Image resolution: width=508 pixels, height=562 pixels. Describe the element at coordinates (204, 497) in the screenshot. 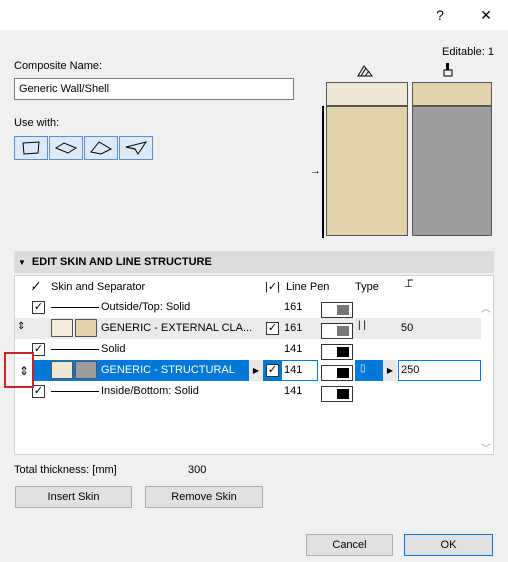

I see `remove-skin-button: Remove Skin` at that location.